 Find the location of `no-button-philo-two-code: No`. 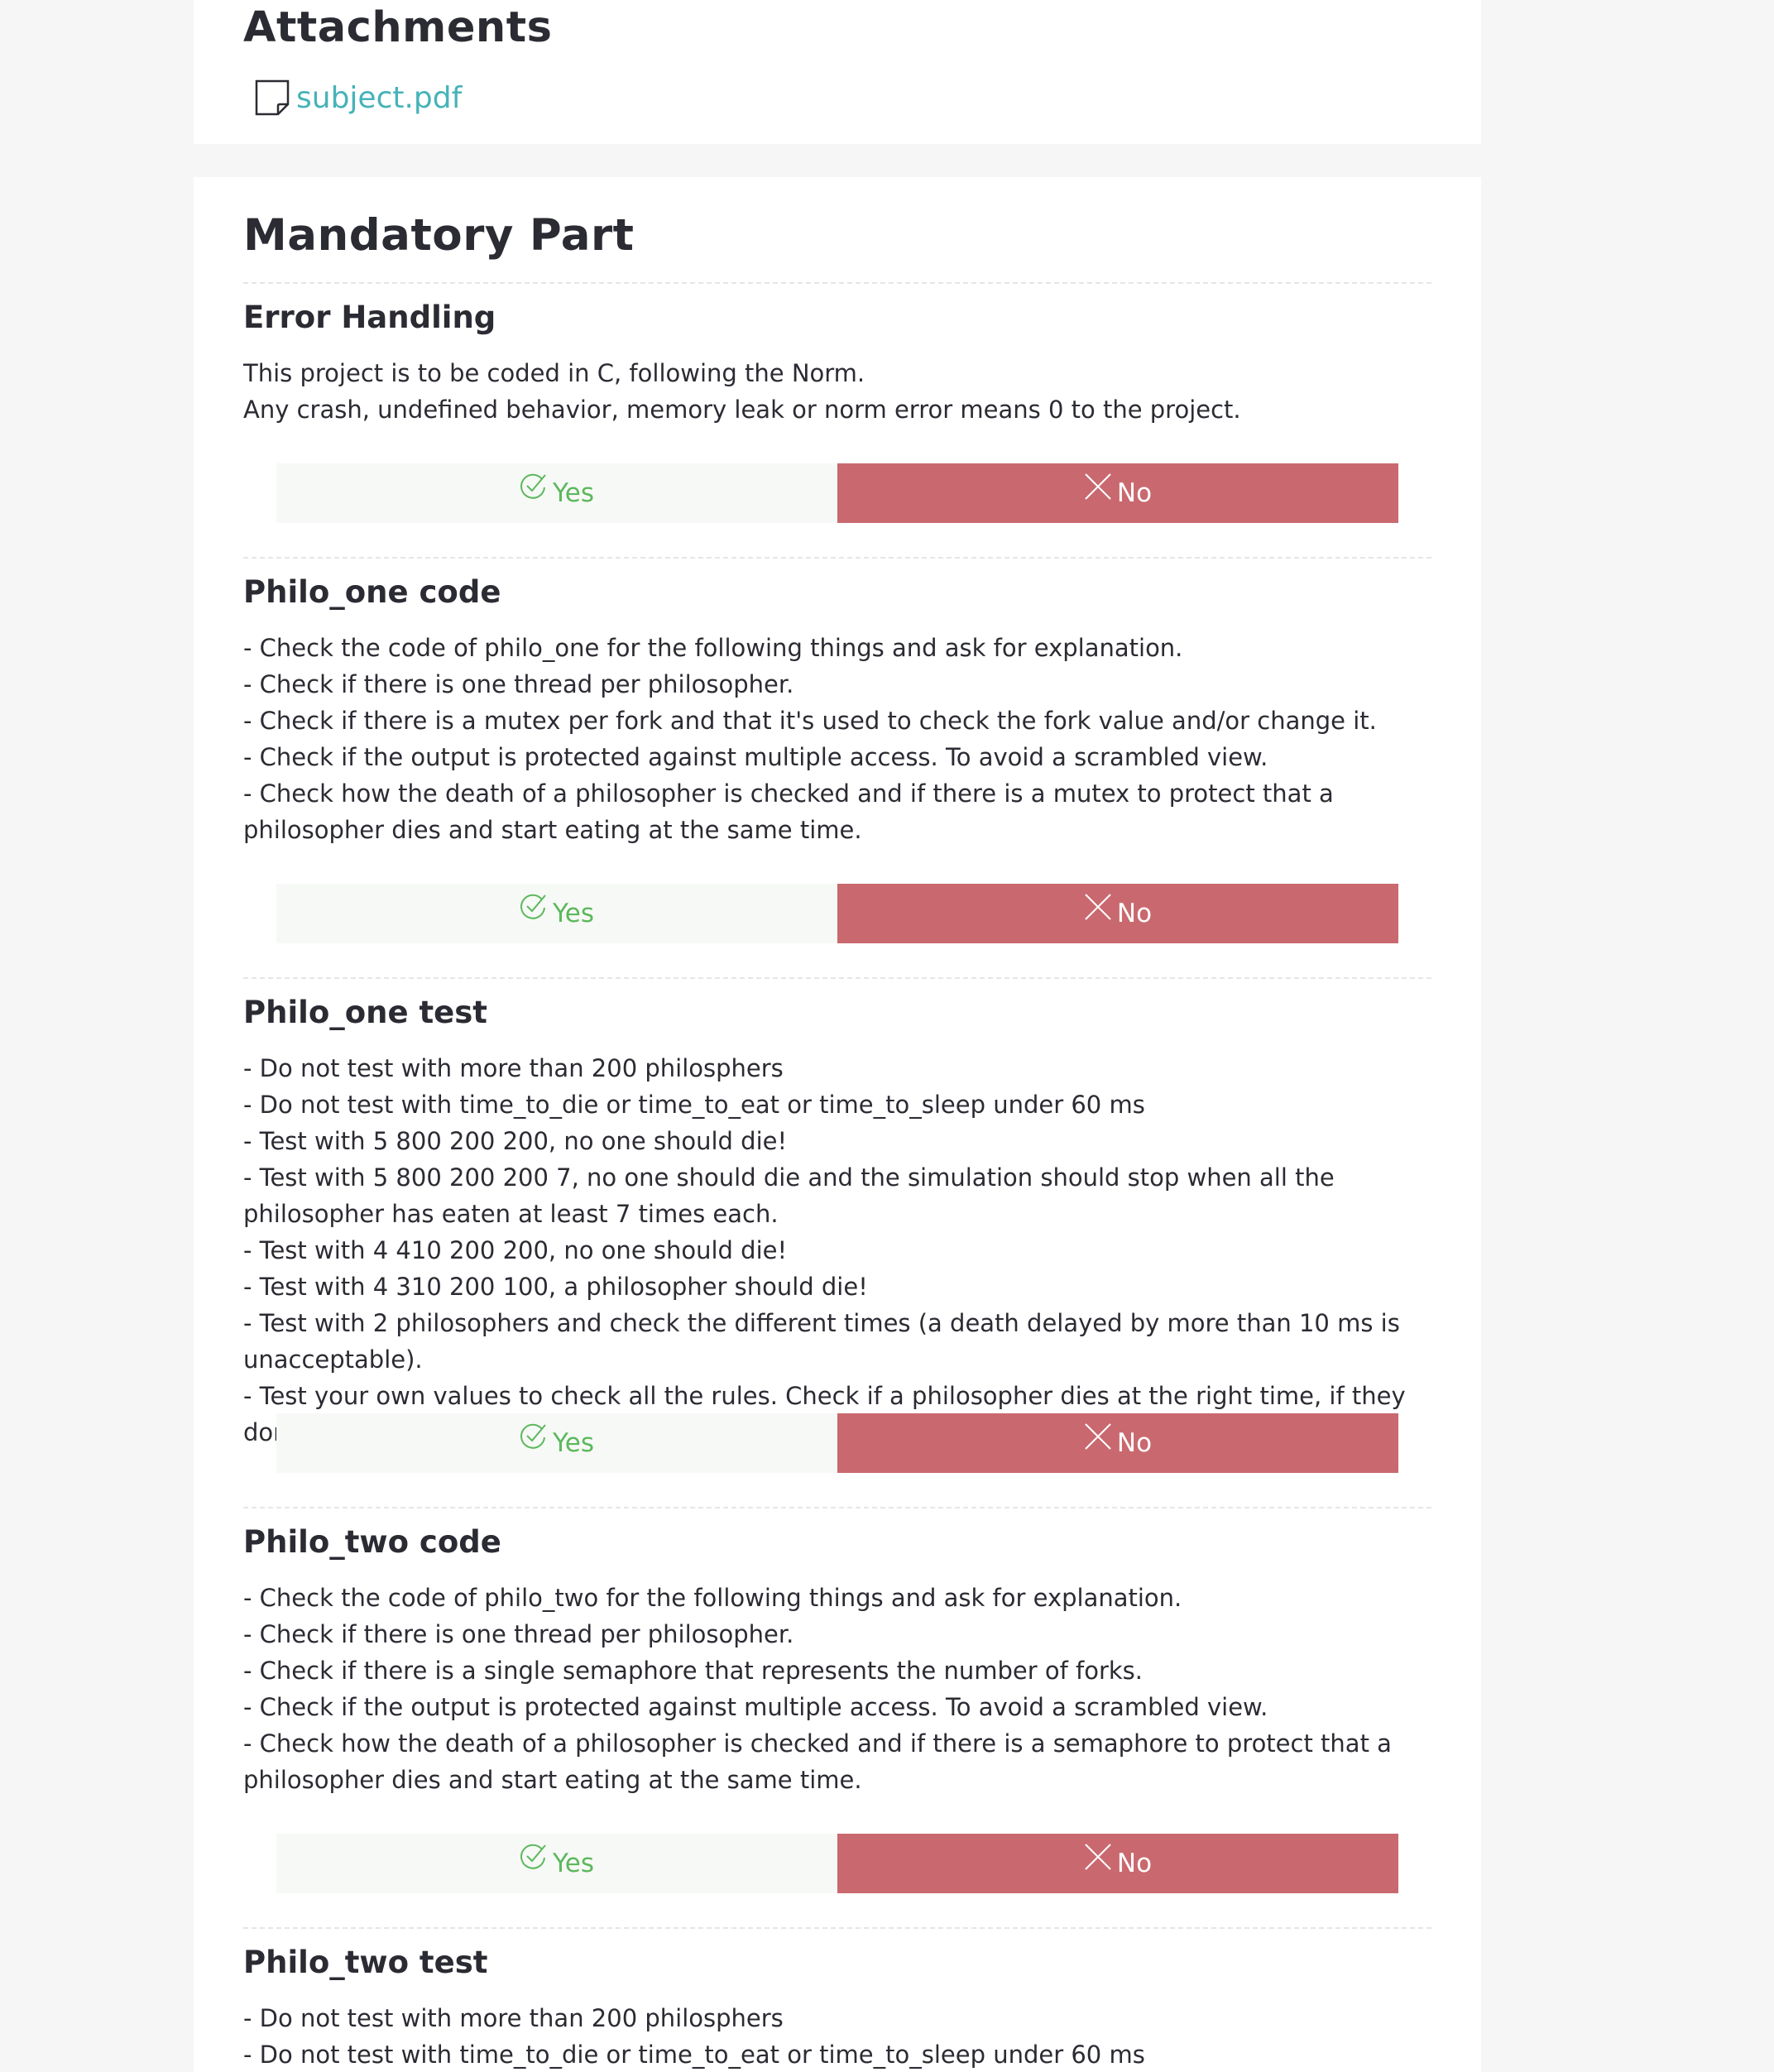

no-button-philo-two-code: No is located at coordinates (1117, 1863).